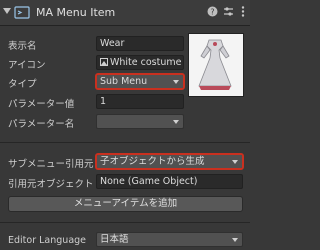  What do you see at coordinates (146, 62) in the screenshot?
I see `icon-object-value: White costume` at bounding box center [146, 62].